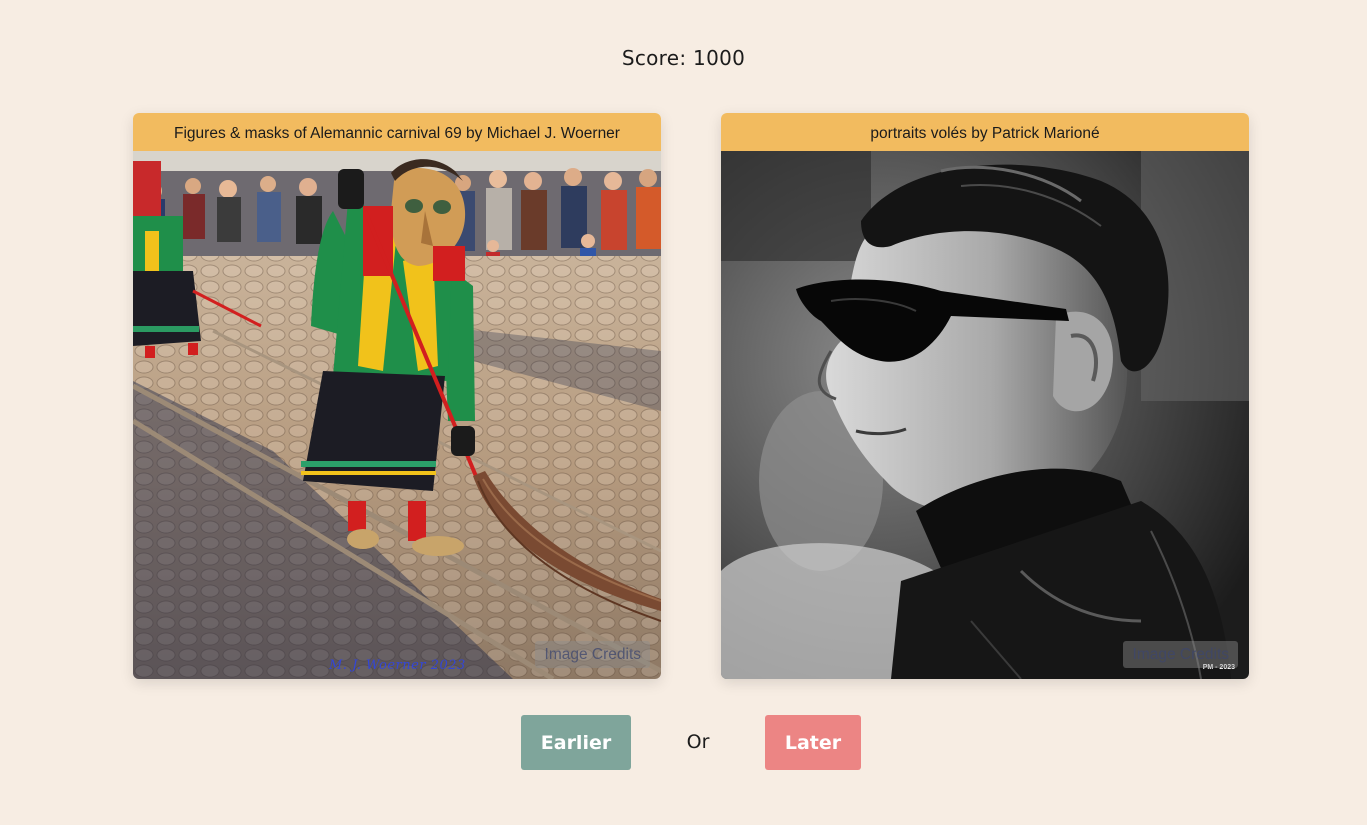  Describe the element at coordinates (813, 742) in the screenshot. I see `later-button: Later` at that location.